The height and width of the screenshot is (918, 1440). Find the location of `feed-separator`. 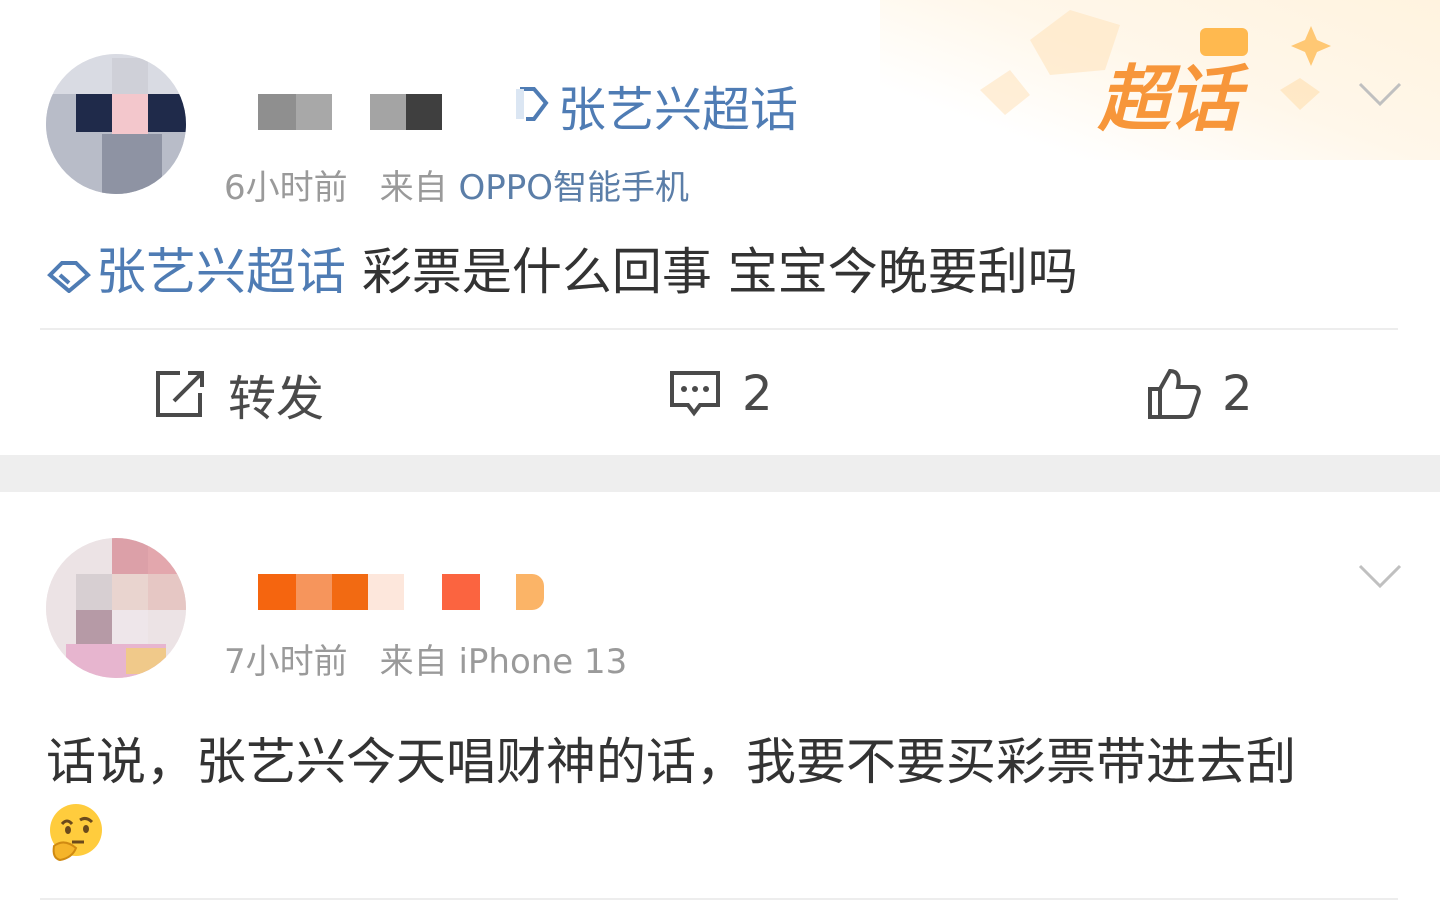

feed-separator is located at coordinates (720, 473).